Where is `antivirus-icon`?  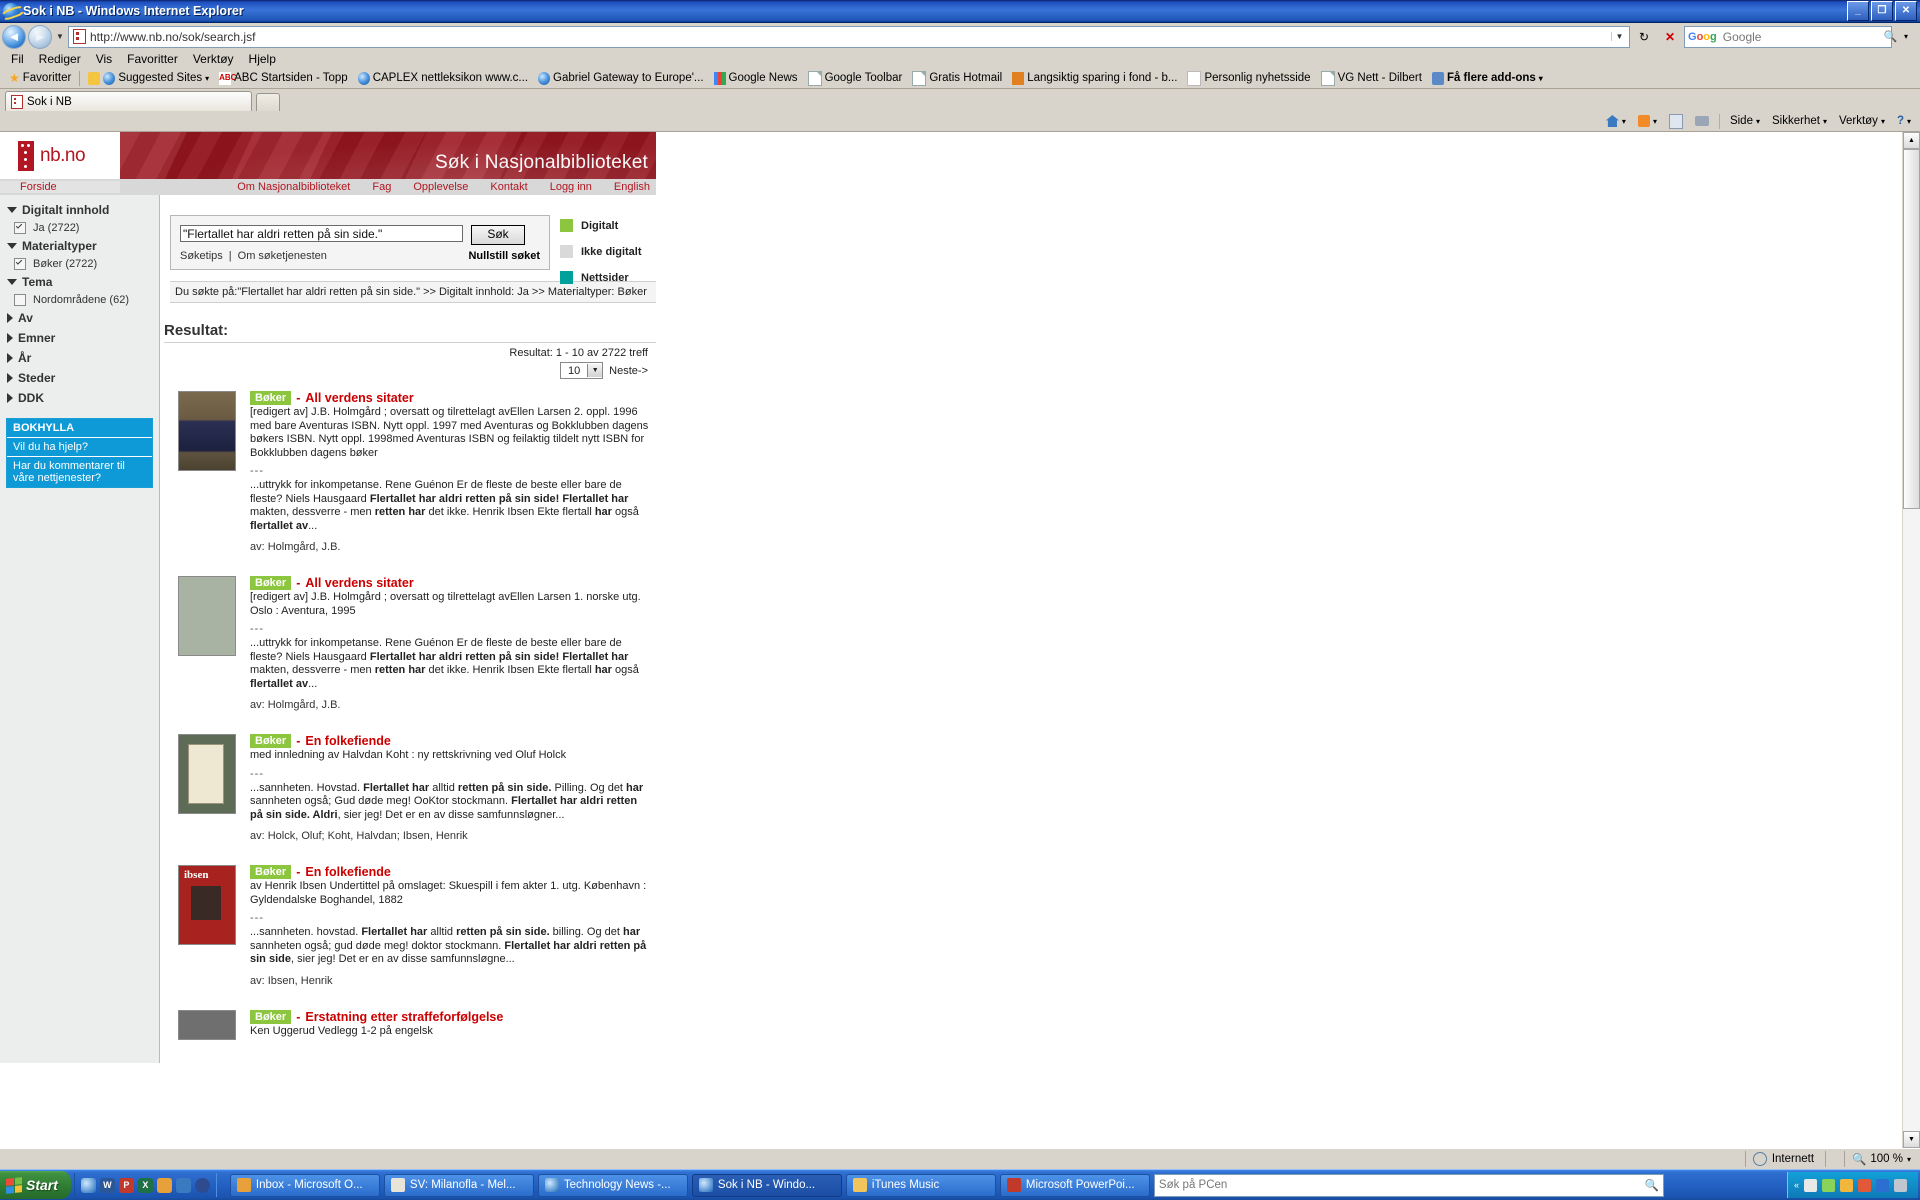
antivirus-icon is located at coordinates (1846, 1185).